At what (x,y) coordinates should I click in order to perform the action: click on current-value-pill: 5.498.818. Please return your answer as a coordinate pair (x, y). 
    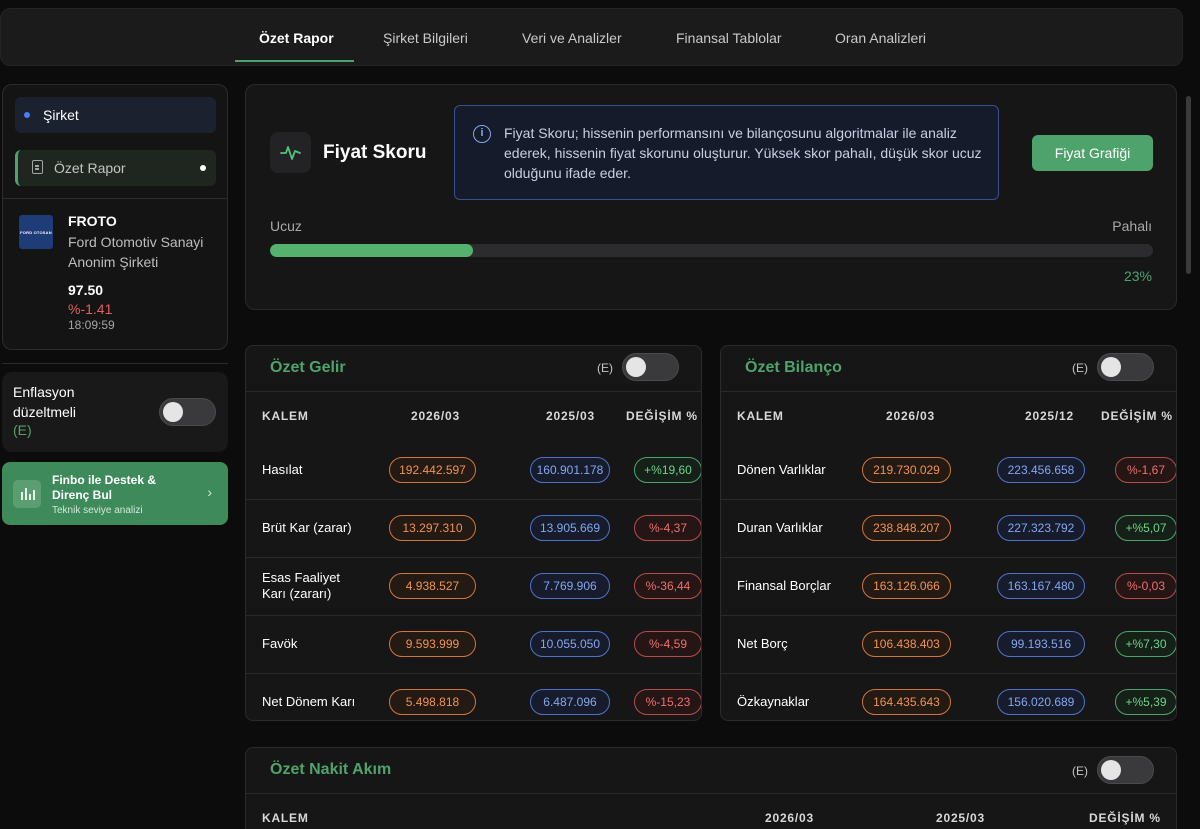
    Looking at the image, I should click on (432, 702).